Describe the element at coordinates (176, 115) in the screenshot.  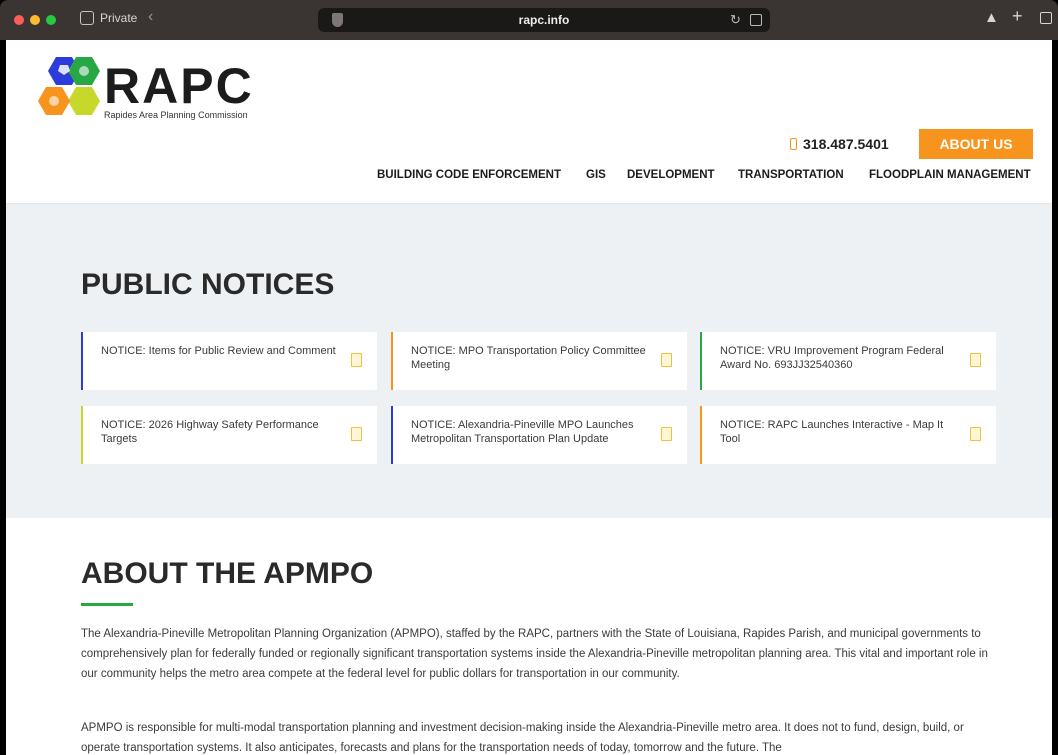
I see `logo-subtitle: Rapides Area Planning Commission` at that location.